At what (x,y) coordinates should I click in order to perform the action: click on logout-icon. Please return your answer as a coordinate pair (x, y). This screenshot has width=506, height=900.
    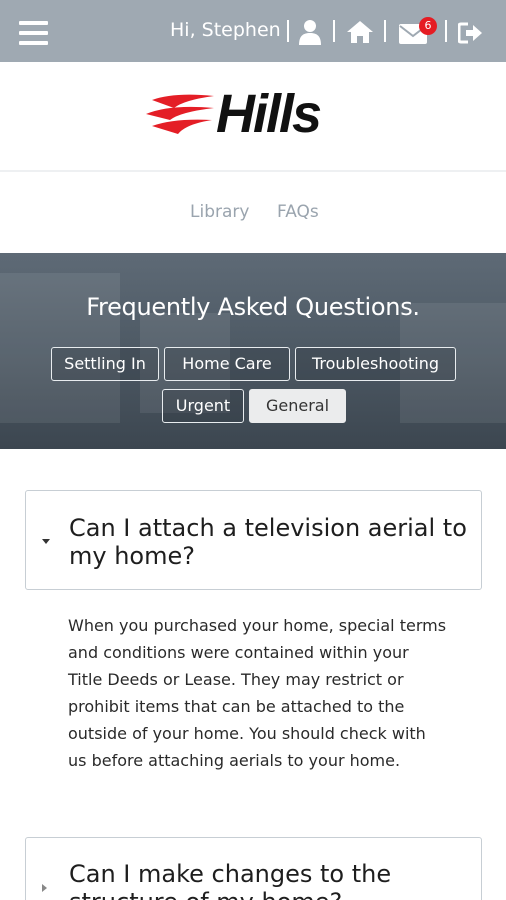
    Looking at the image, I should click on (471, 33).